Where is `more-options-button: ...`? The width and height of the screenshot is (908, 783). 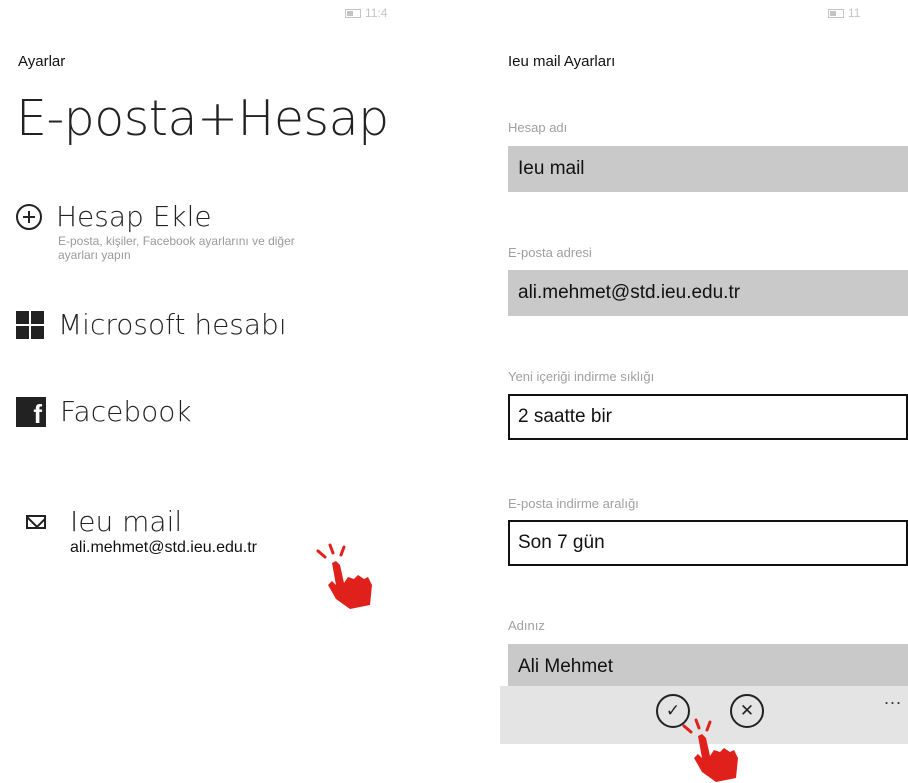 more-options-button: ... is located at coordinates (893, 698).